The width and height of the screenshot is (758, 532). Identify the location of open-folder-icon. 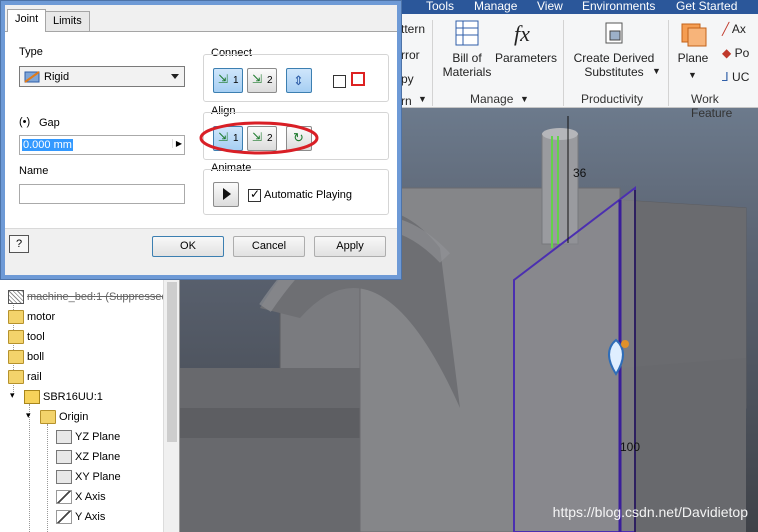
(16, 377).